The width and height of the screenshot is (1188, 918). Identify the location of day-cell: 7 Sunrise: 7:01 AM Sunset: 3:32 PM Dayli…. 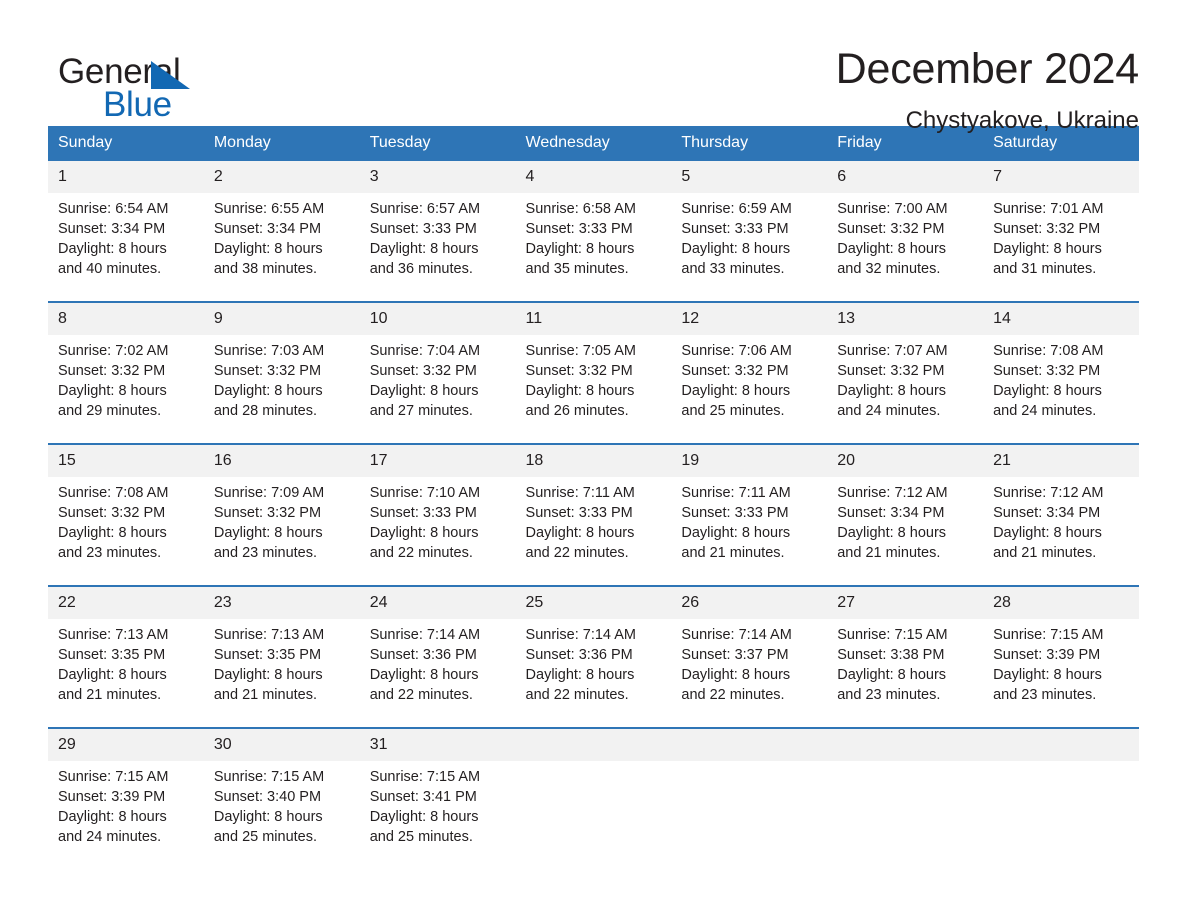
(1061, 225).